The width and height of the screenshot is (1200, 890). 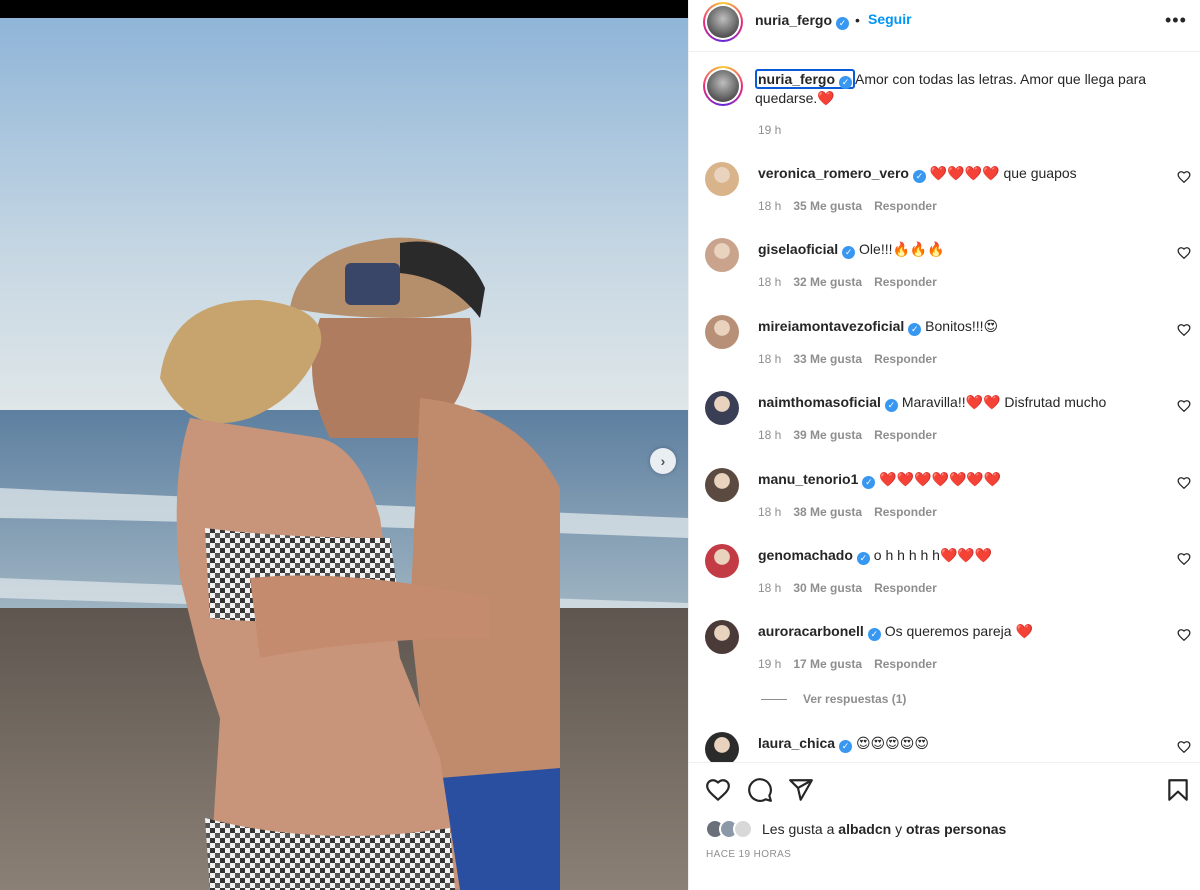 I want to click on comment-likes: 32 Me gusta, so click(x=827, y=282).